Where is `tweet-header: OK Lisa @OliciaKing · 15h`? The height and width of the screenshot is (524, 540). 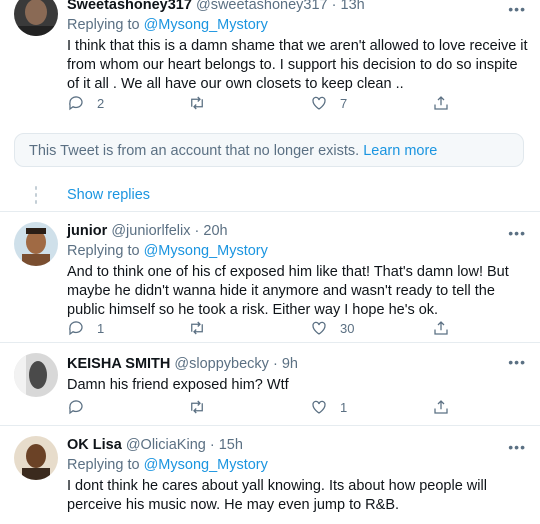
tweet-header: OK Lisa @OliciaKing · 15h is located at coordinates (297, 445).